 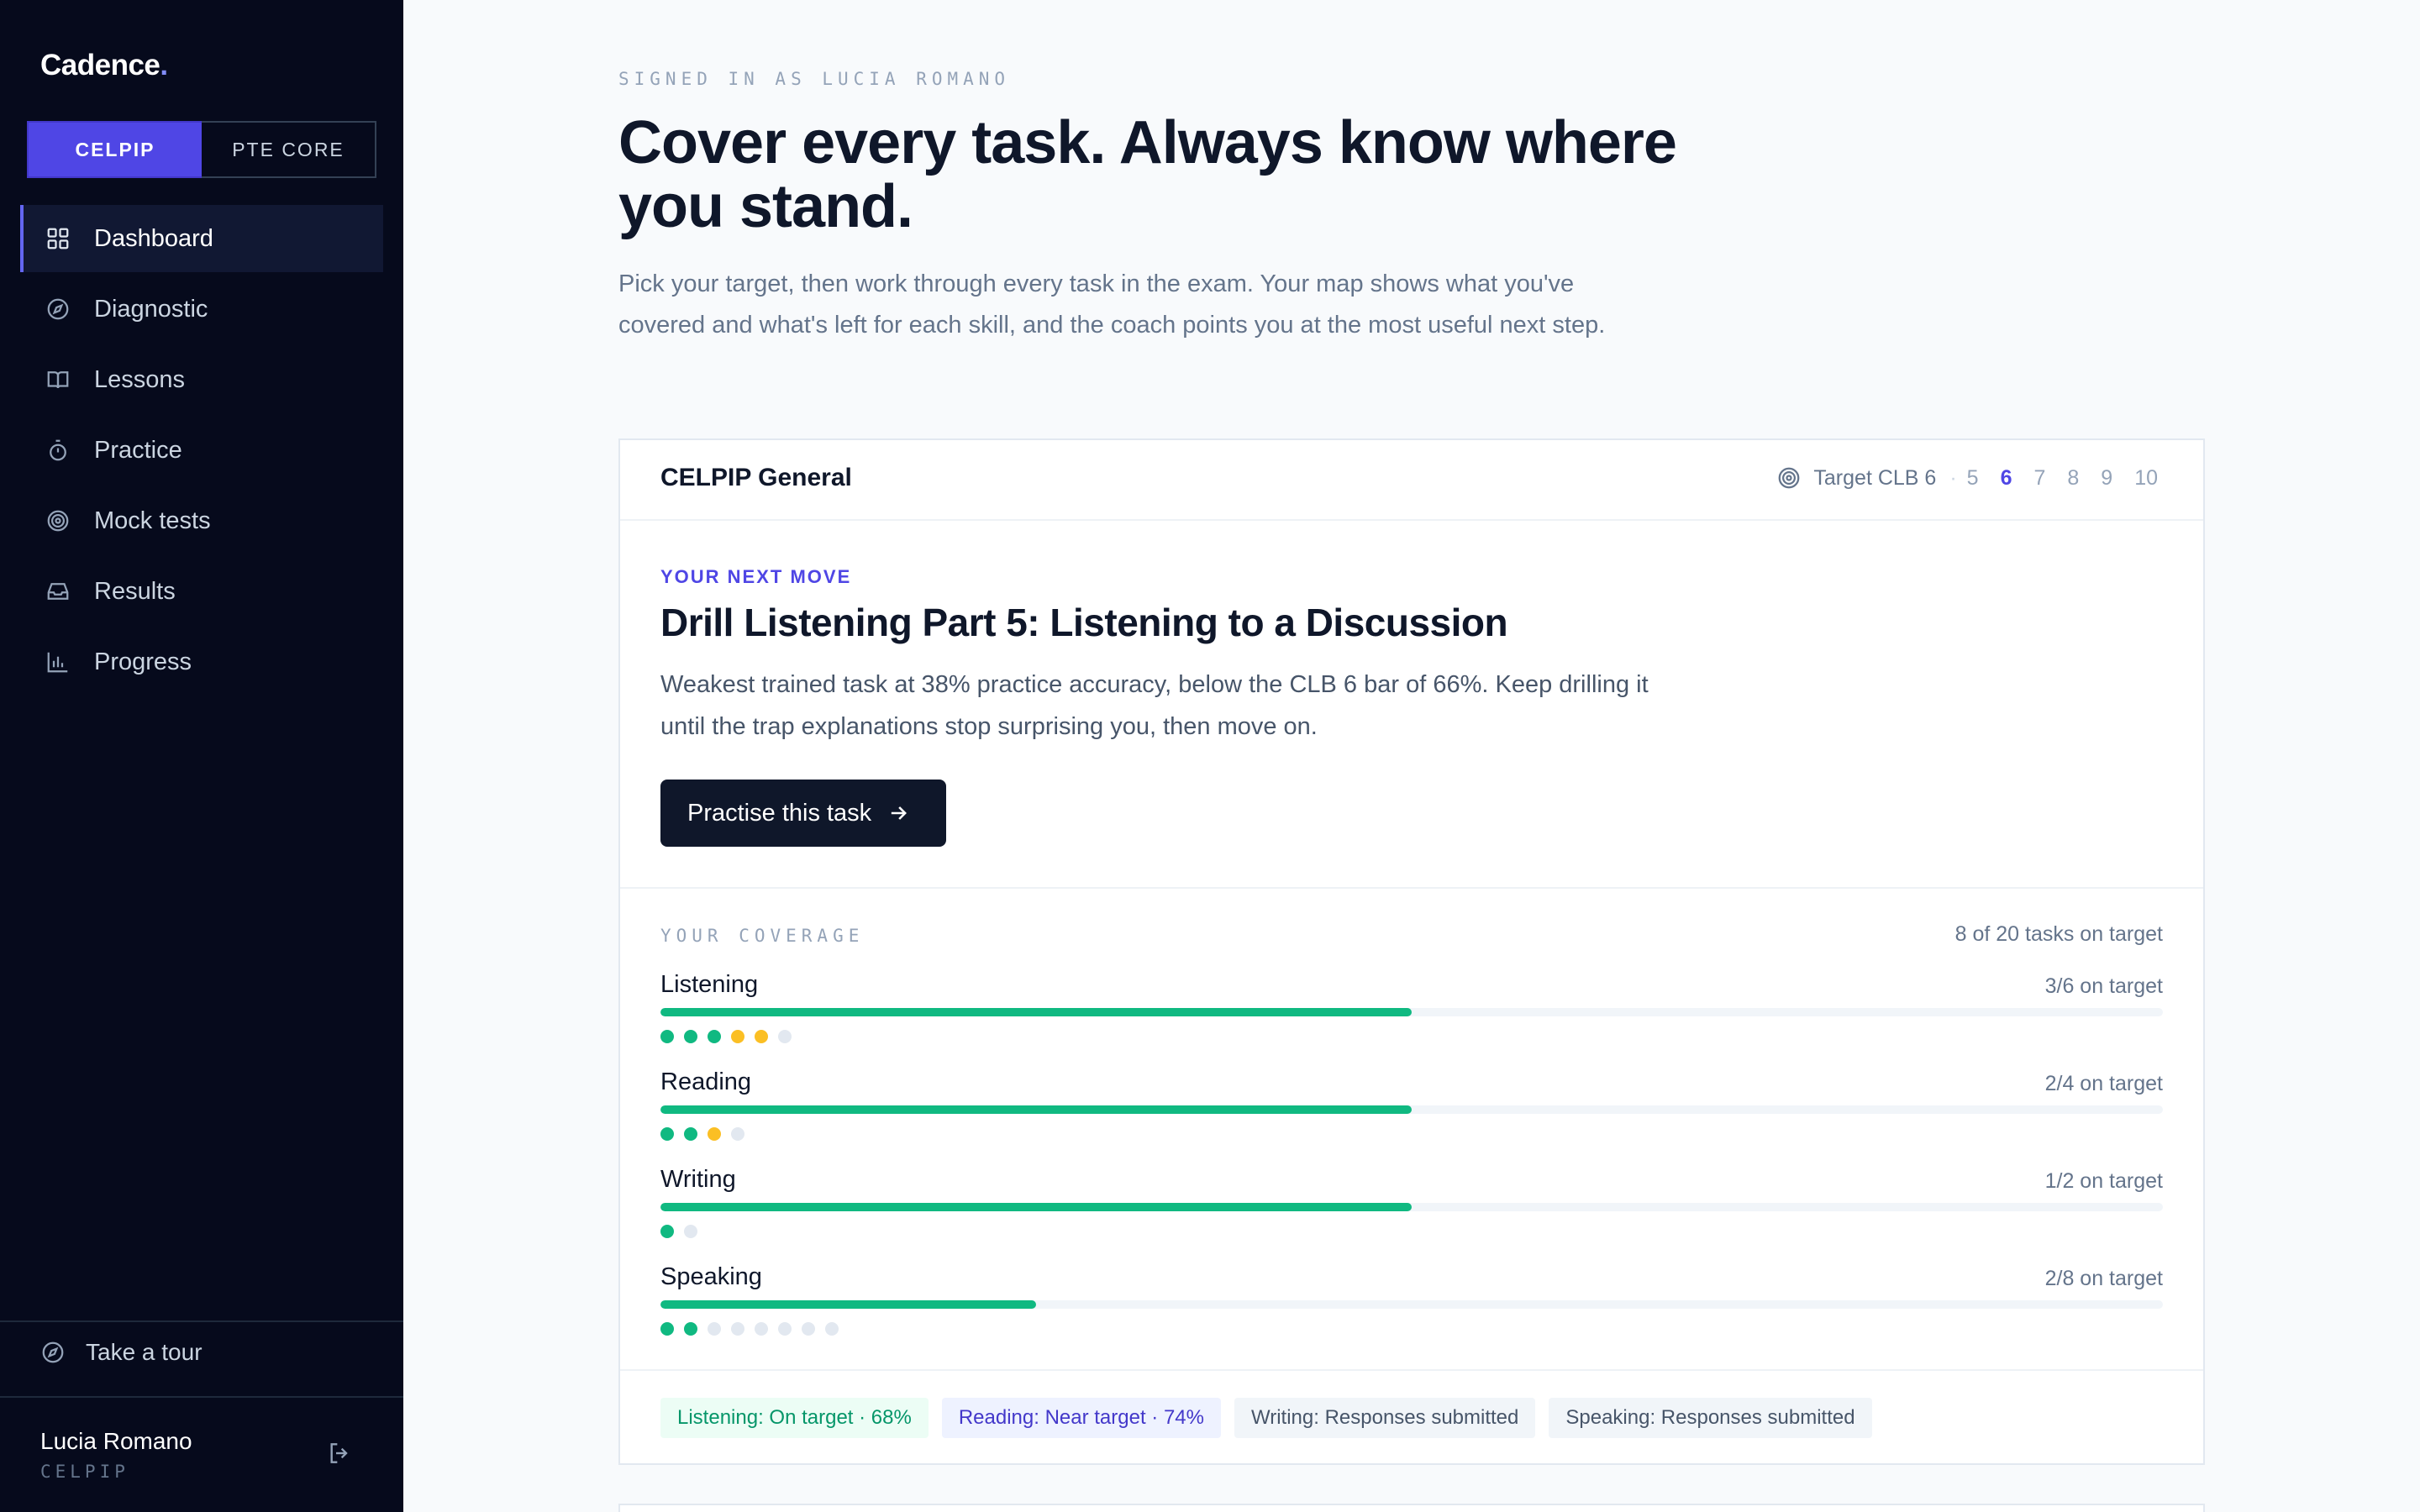 I want to click on target-label: Target CLB 6, so click(x=1875, y=477).